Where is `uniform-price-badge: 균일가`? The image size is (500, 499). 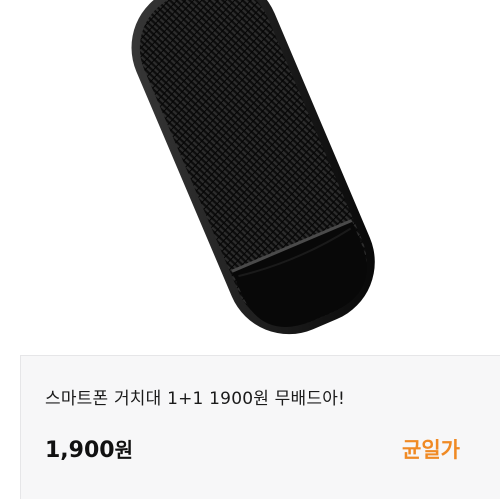 uniform-price-badge: 균일가 is located at coordinates (431, 450).